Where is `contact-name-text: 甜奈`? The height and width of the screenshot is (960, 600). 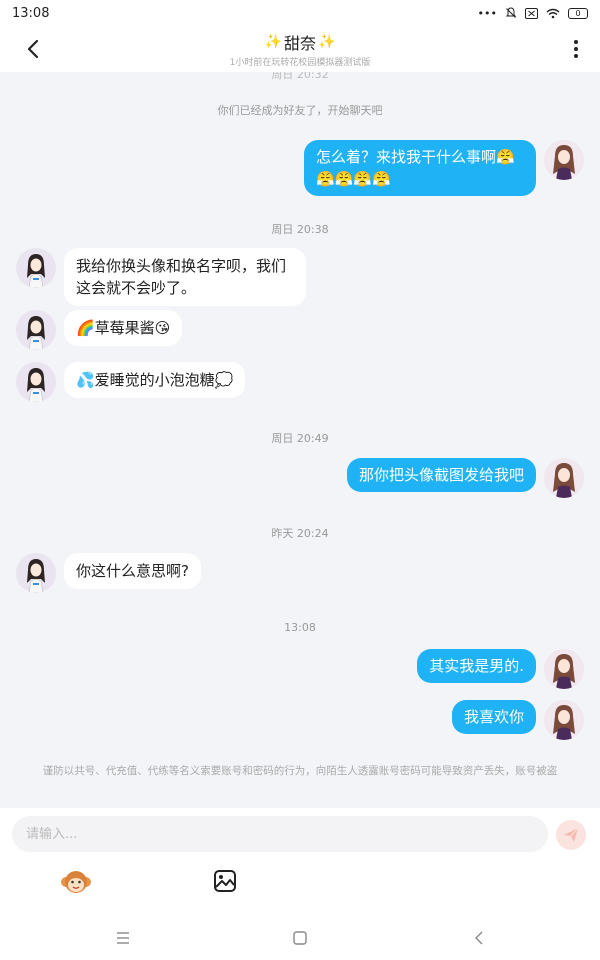
contact-name-text: 甜奈 is located at coordinates (299, 43).